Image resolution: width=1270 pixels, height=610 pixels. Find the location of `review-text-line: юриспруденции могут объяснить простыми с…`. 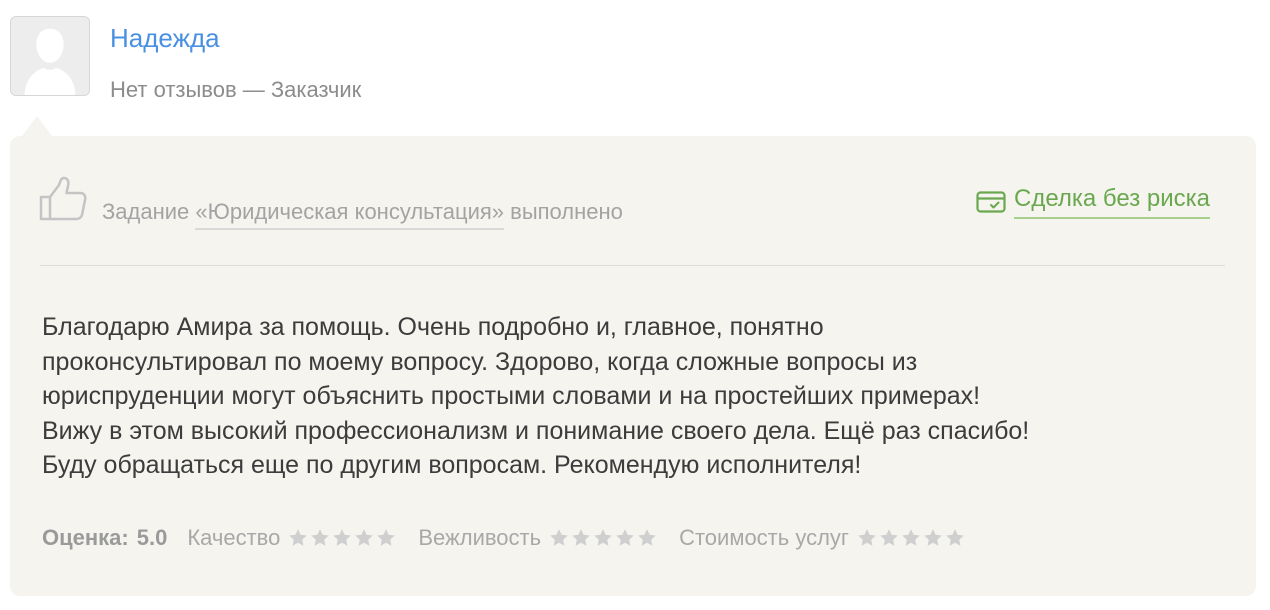

review-text-line: юриспруденции могут объяснить простыми с… is located at coordinates (511, 396).